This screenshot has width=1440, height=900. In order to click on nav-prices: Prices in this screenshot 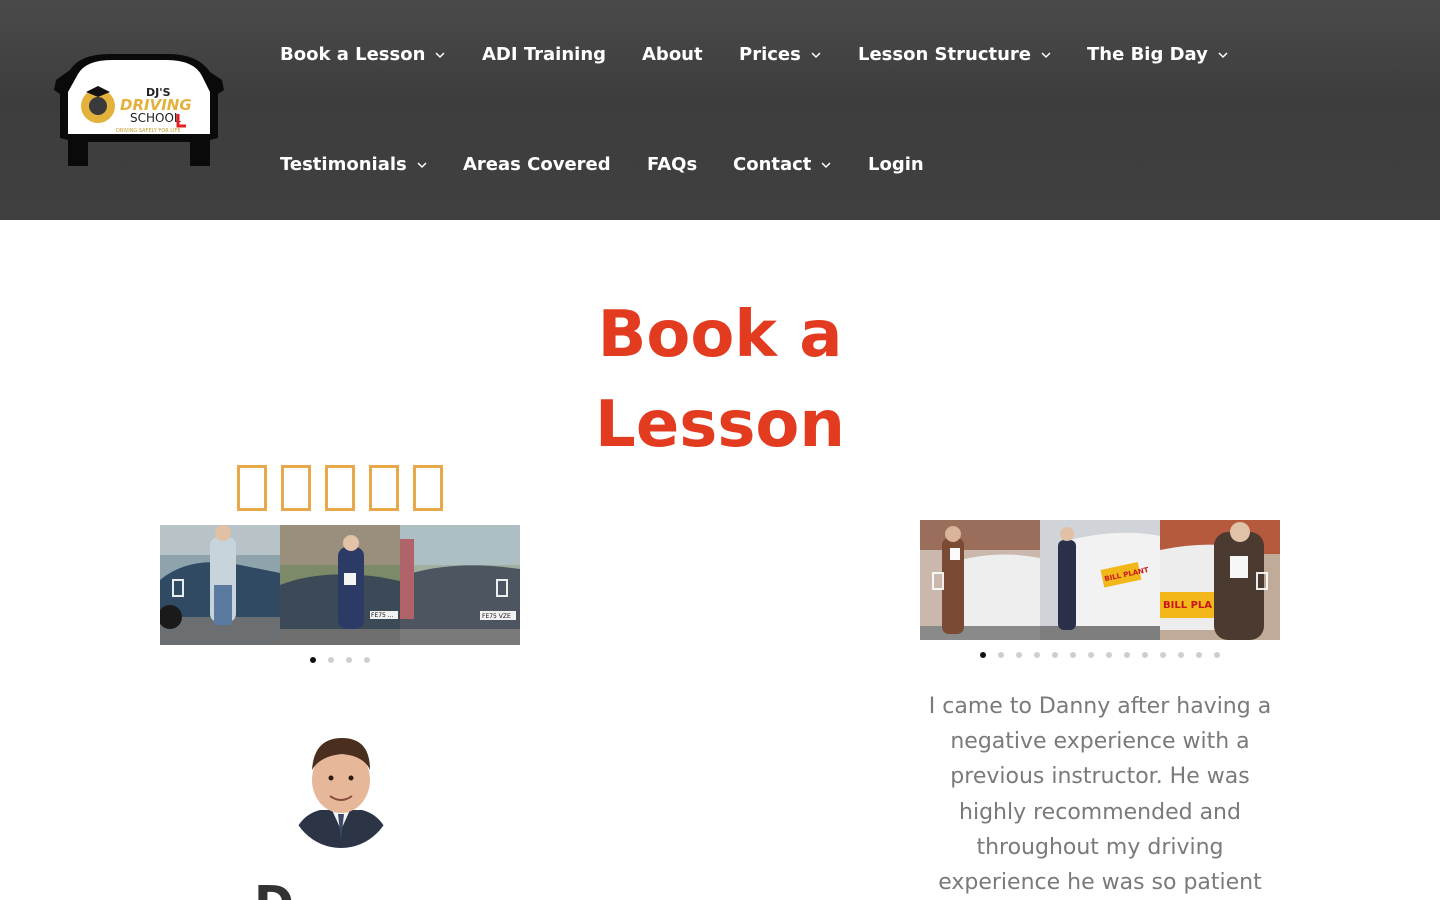, I will do `click(780, 55)`.